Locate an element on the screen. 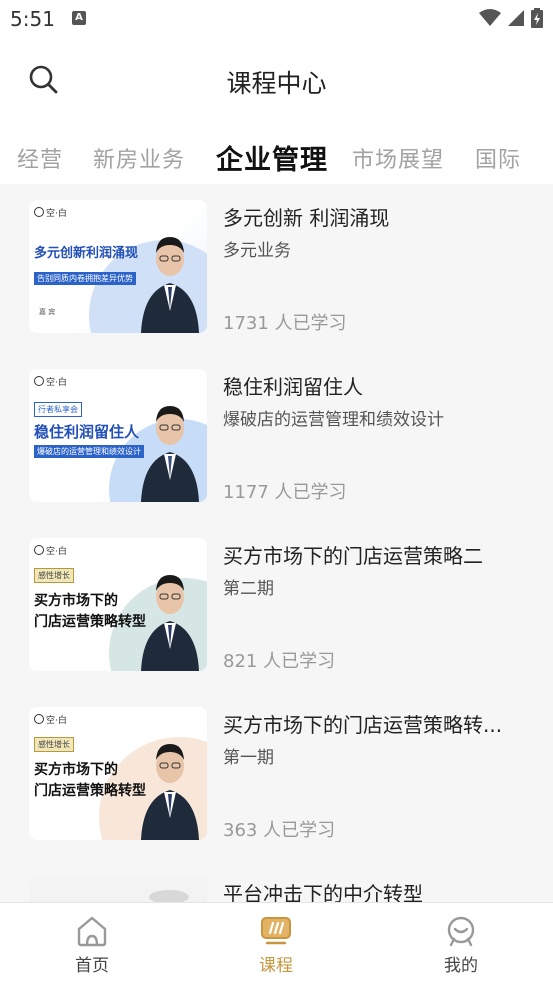 The width and height of the screenshot is (553, 985). thumb-tag: 行者私享会 is located at coordinates (58, 409).